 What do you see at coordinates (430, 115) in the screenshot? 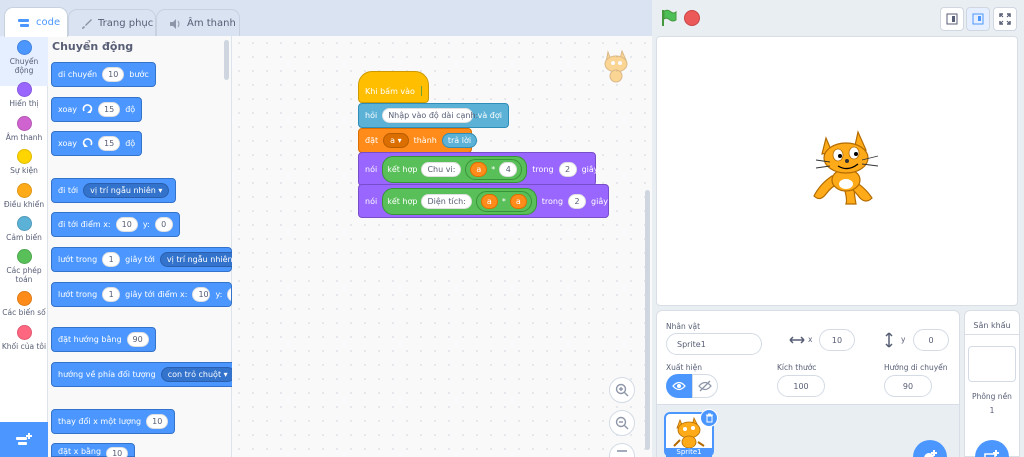
I see `block-text-input: Nhập vào độ dài cạnh:` at bounding box center [430, 115].